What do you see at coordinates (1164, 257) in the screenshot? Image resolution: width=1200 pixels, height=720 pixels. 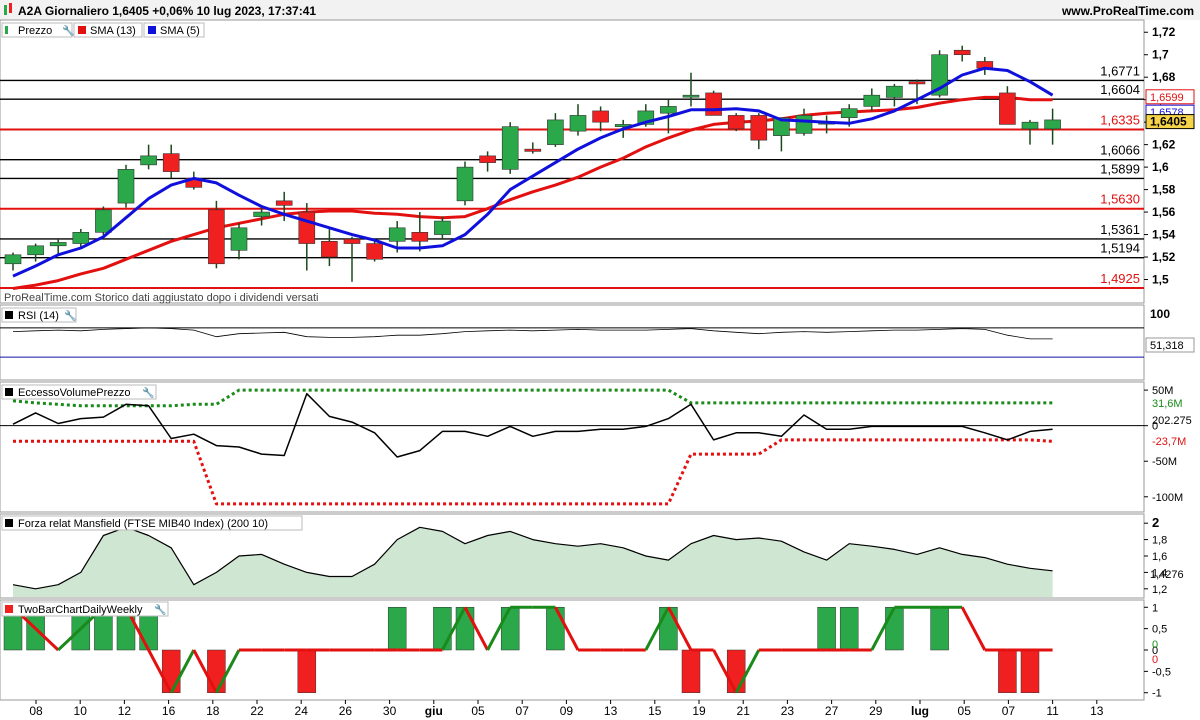 I see `price-tick-label: 1,52` at bounding box center [1164, 257].